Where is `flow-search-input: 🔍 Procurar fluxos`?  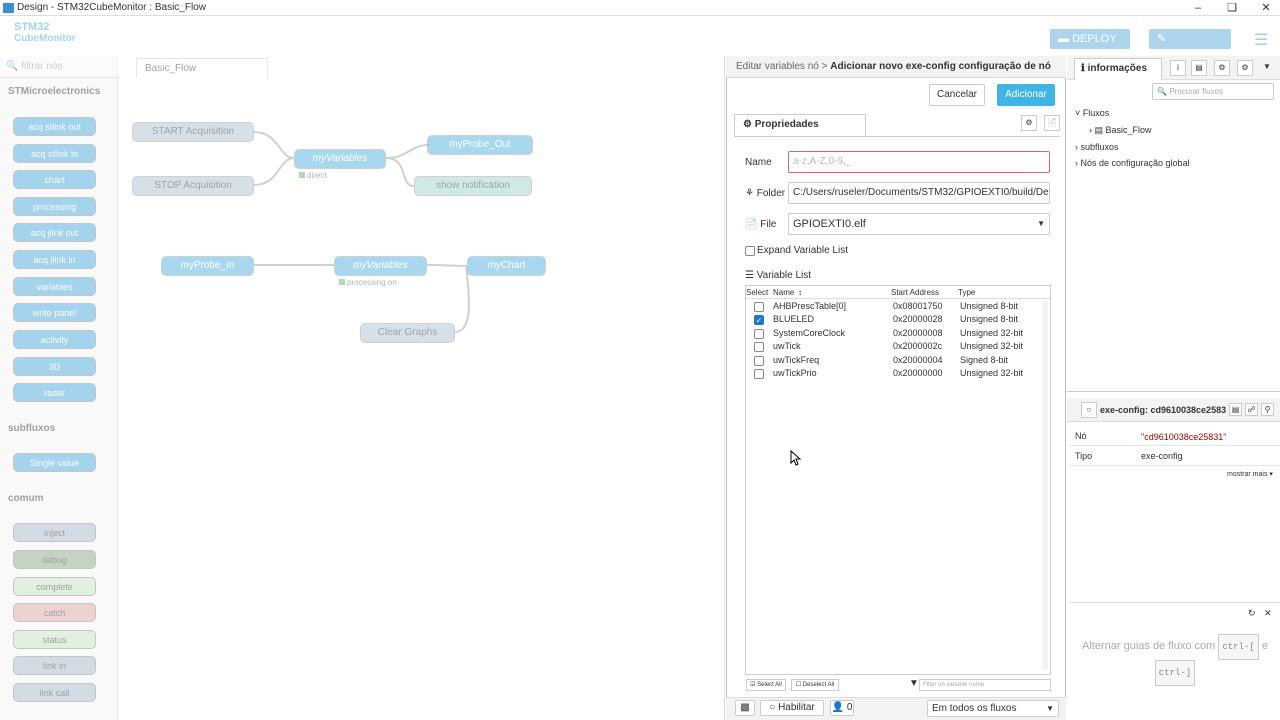 flow-search-input: 🔍 Procurar fluxos is located at coordinates (1213, 91).